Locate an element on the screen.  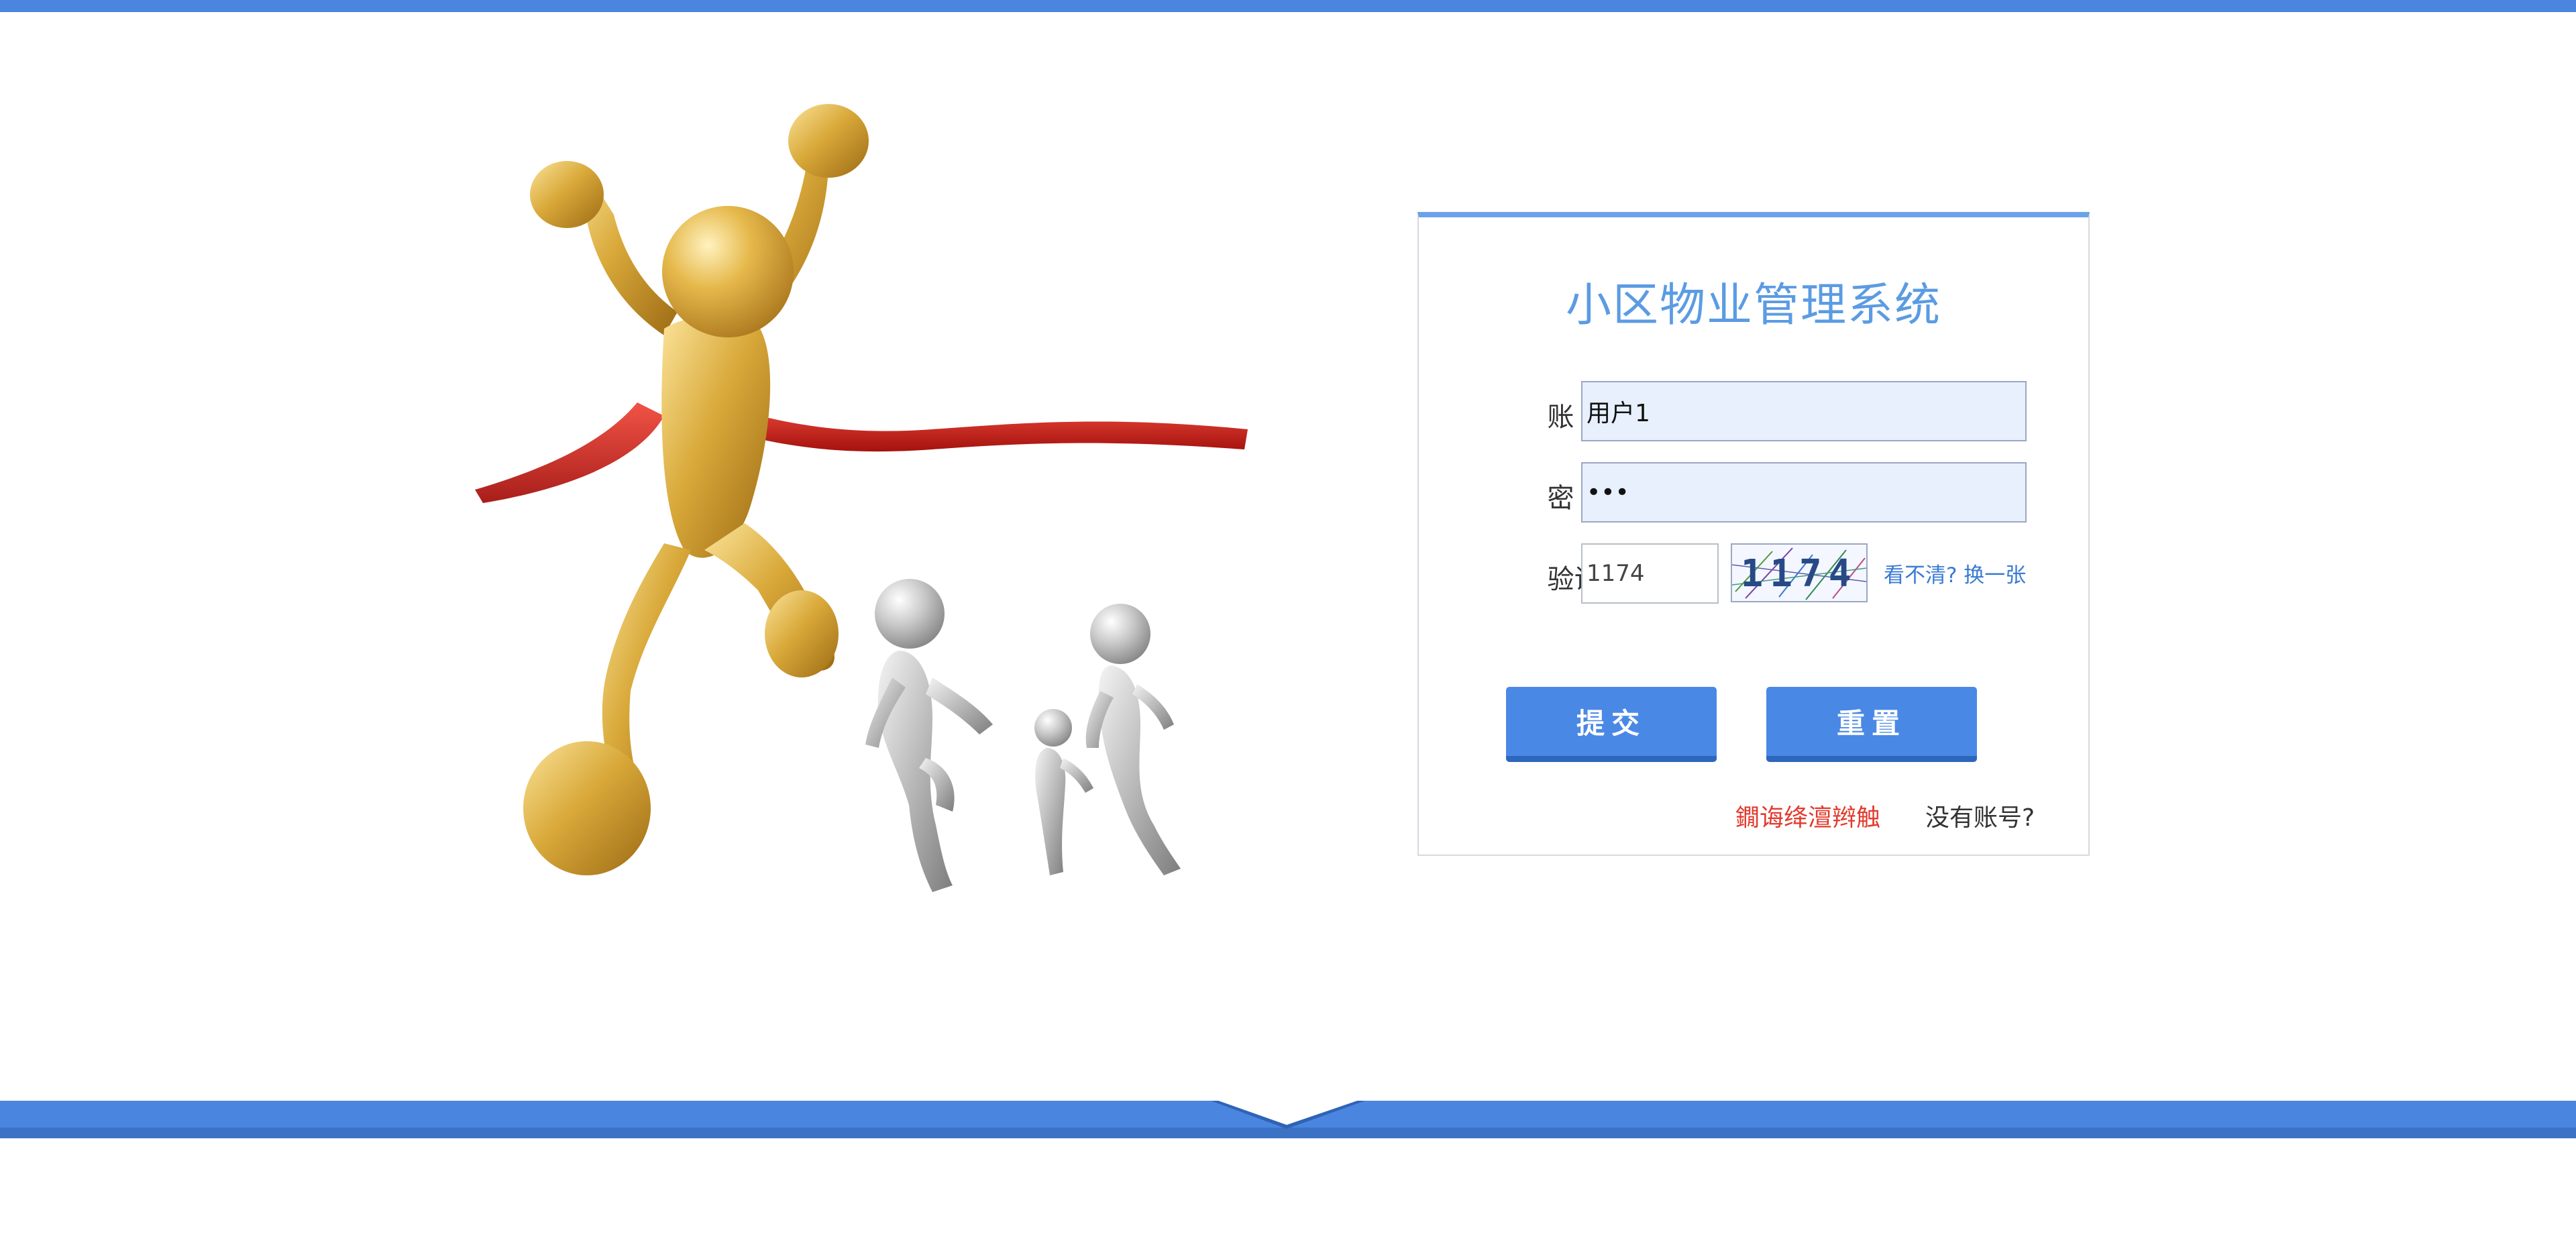
reset-button: 重置 is located at coordinates (1871, 724).